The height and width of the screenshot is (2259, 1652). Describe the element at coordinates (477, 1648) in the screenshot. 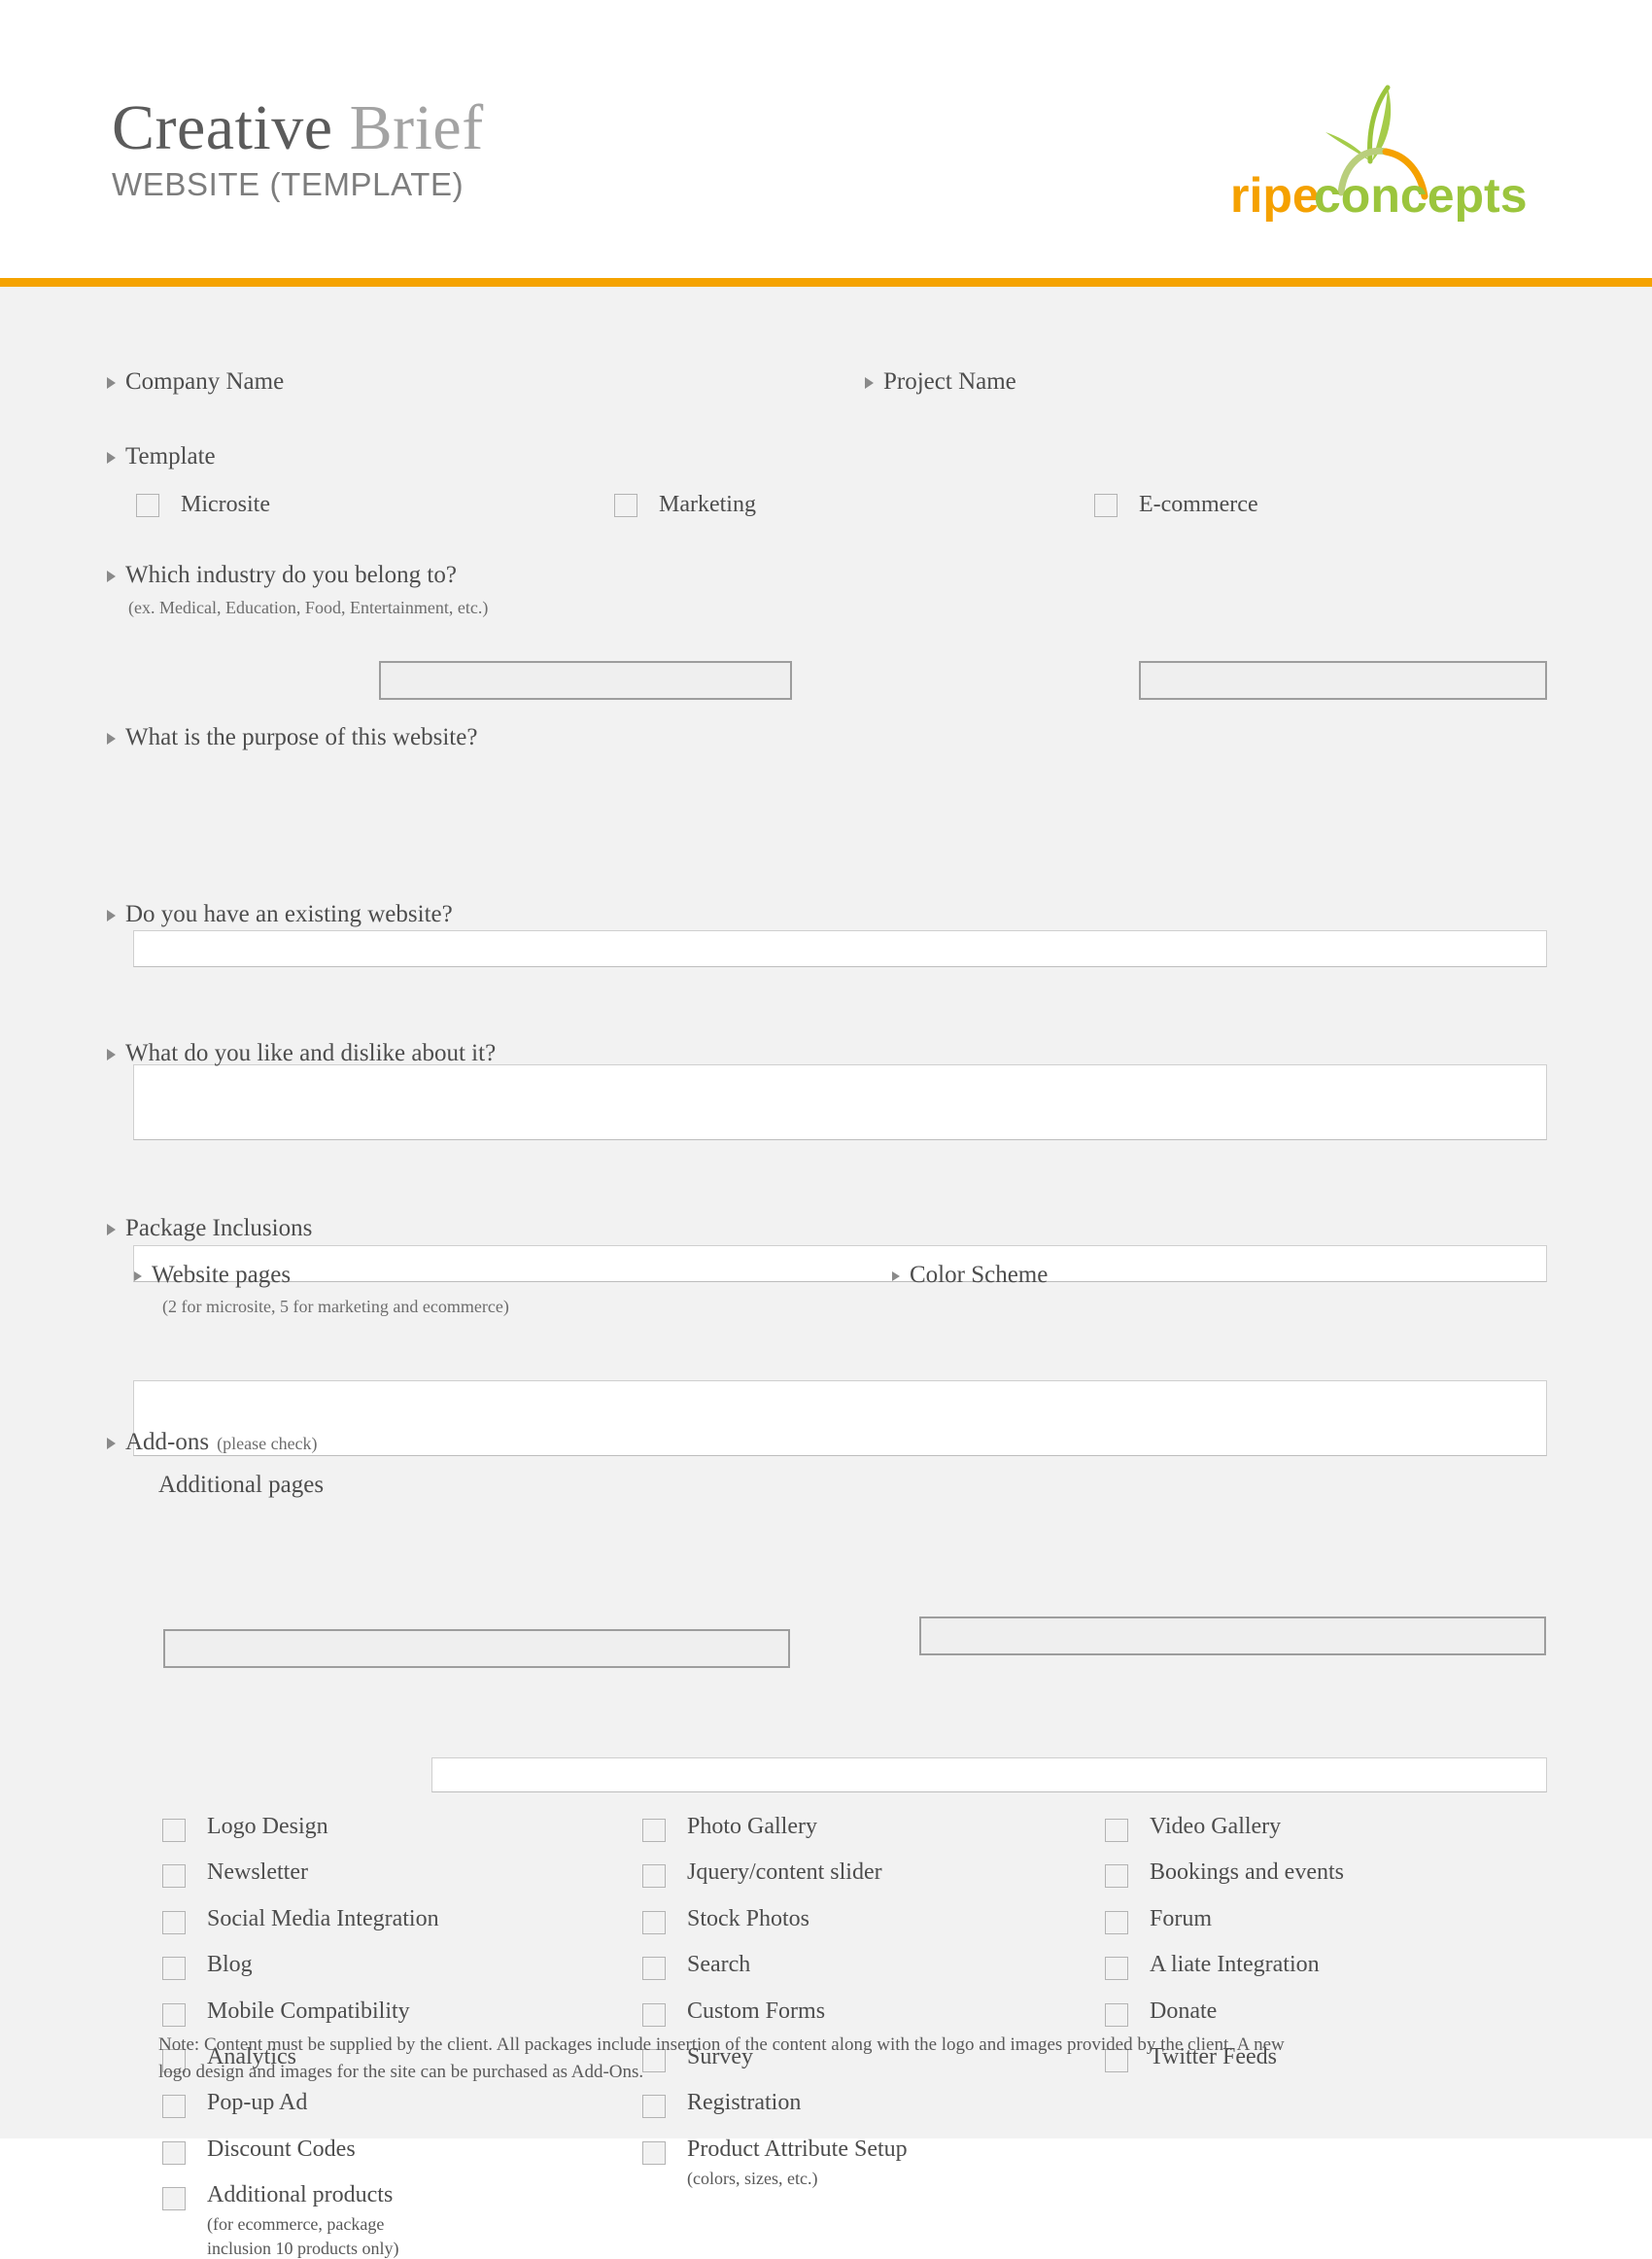

I see `website-pages-input` at that location.